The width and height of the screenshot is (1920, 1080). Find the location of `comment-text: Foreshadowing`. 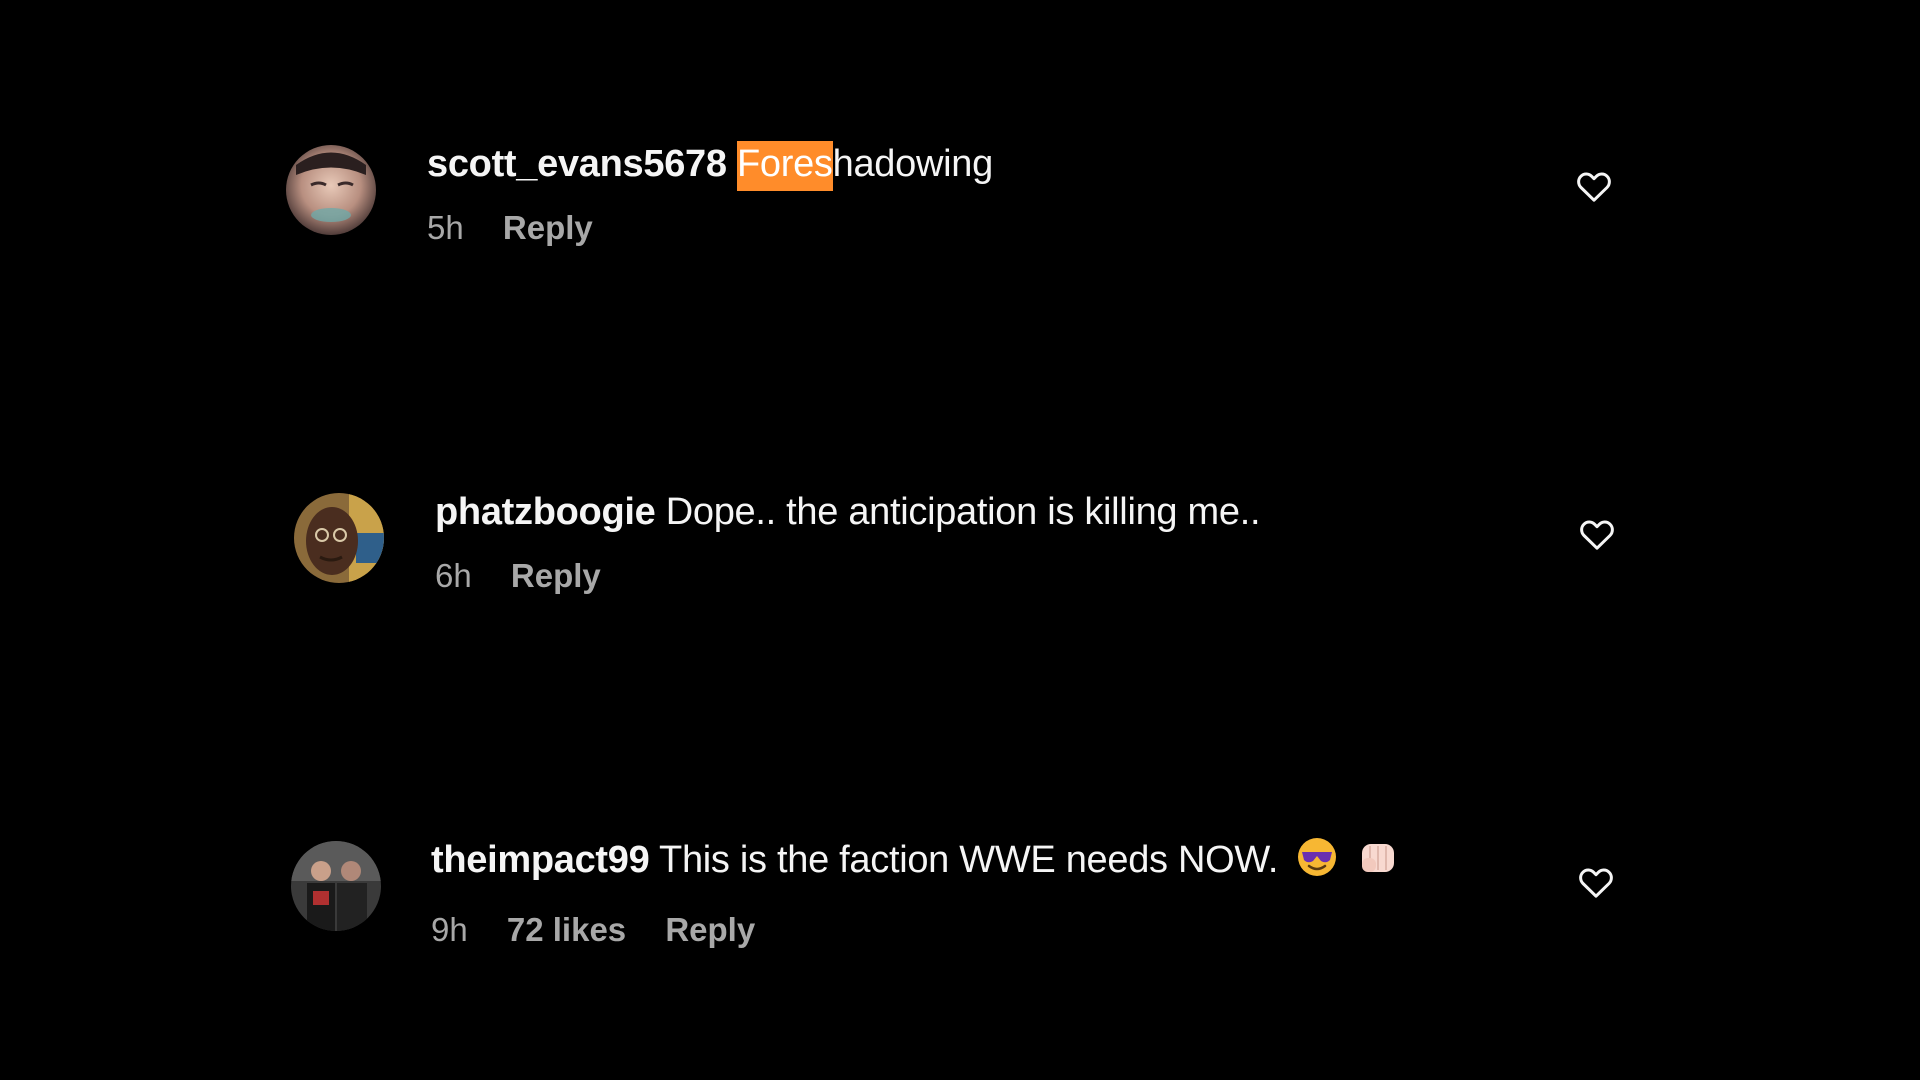

comment-text: Foreshadowing is located at coordinates (865, 166).